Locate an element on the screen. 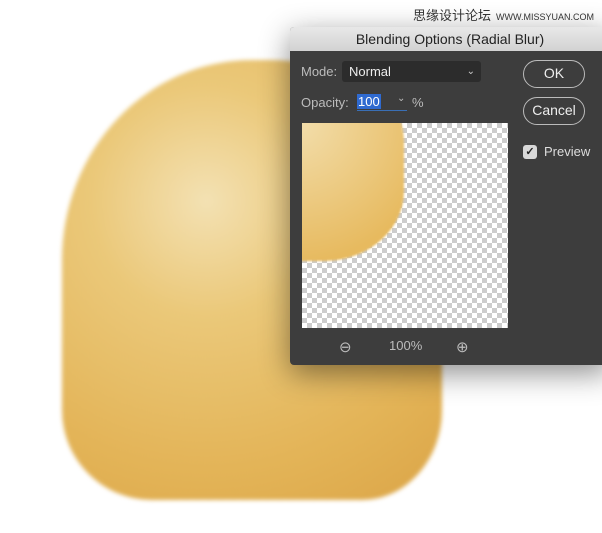 The height and width of the screenshot is (533, 602). mode-value: Normal is located at coordinates (370, 71).